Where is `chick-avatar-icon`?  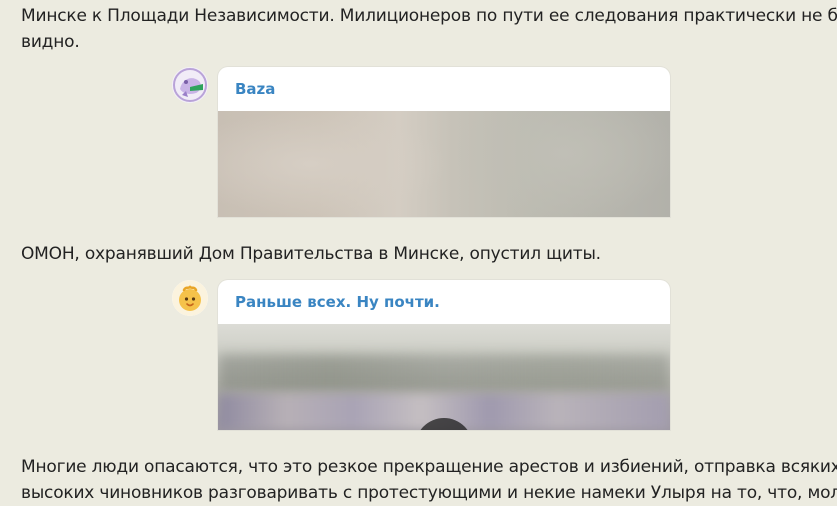
chick-avatar-icon is located at coordinates (190, 298).